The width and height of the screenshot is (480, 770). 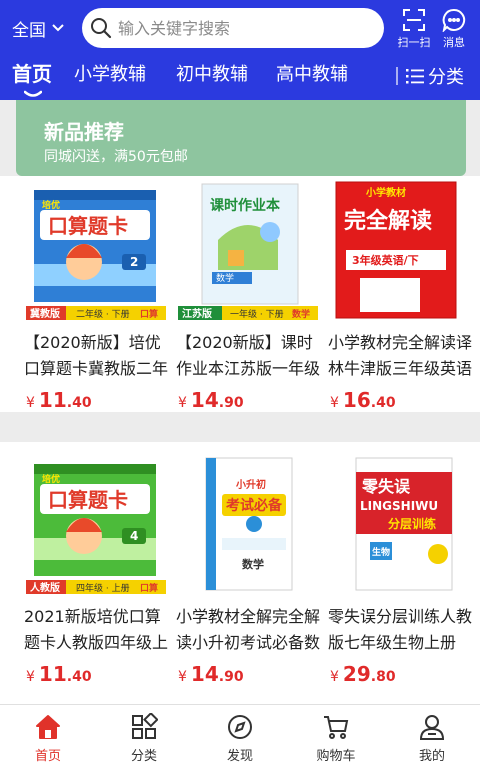 What do you see at coordinates (197, 313) in the screenshot?
I see `cover-edition: 江苏版` at bounding box center [197, 313].